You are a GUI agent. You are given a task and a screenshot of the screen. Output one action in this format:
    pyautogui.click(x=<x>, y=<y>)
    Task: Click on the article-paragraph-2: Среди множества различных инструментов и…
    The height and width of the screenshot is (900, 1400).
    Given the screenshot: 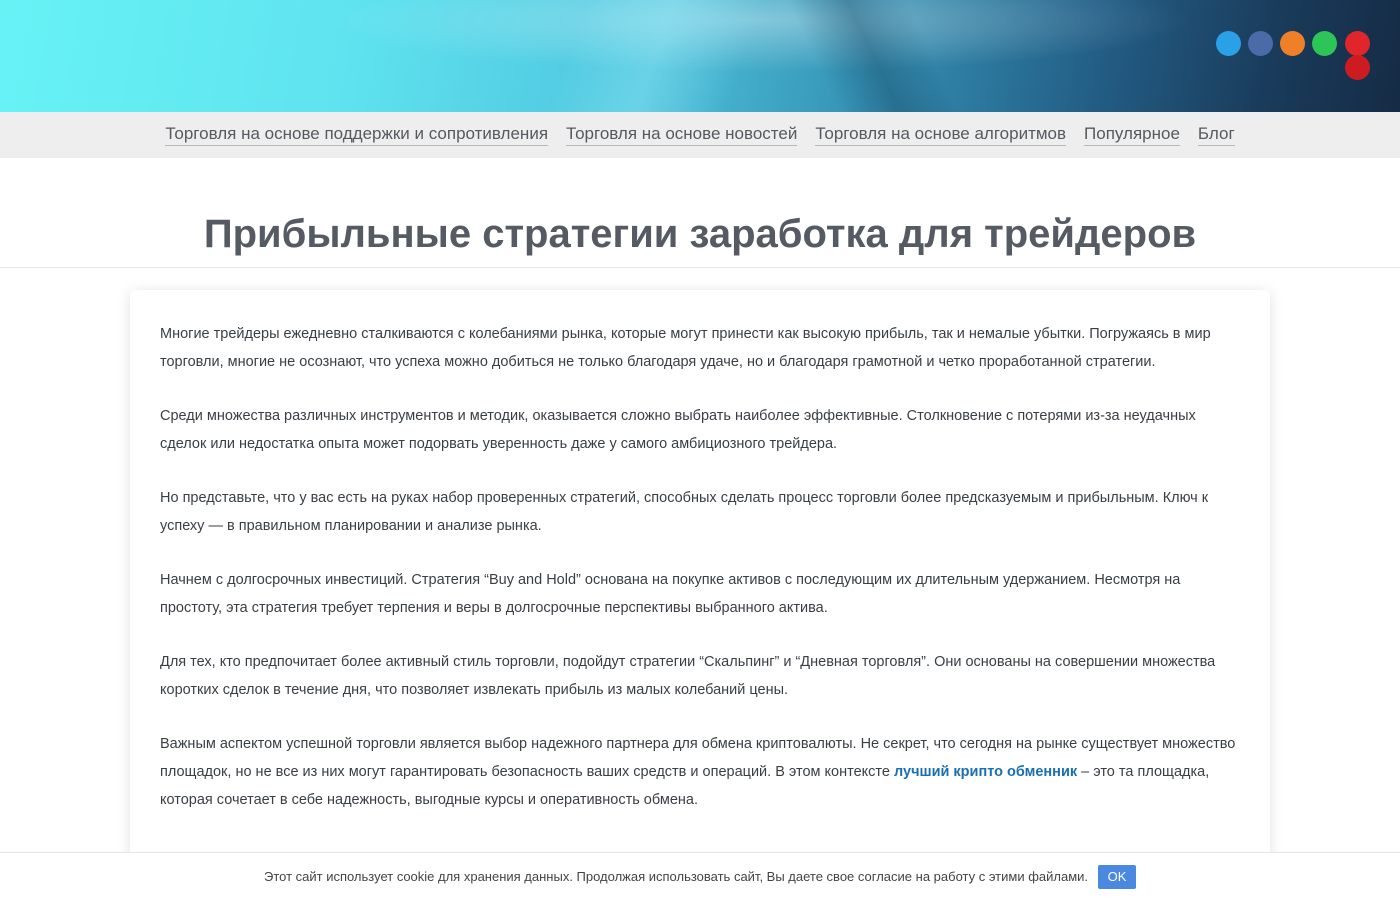 What is the action you would take?
    pyautogui.click(x=678, y=430)
    